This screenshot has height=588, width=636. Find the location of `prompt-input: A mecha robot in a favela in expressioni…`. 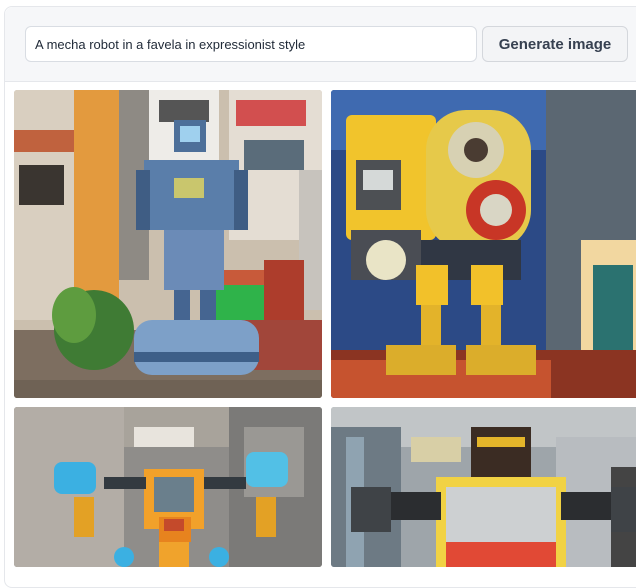

prompt-input: A mecha robot in a favela in expressioni… is located at coordinates (251, 44).